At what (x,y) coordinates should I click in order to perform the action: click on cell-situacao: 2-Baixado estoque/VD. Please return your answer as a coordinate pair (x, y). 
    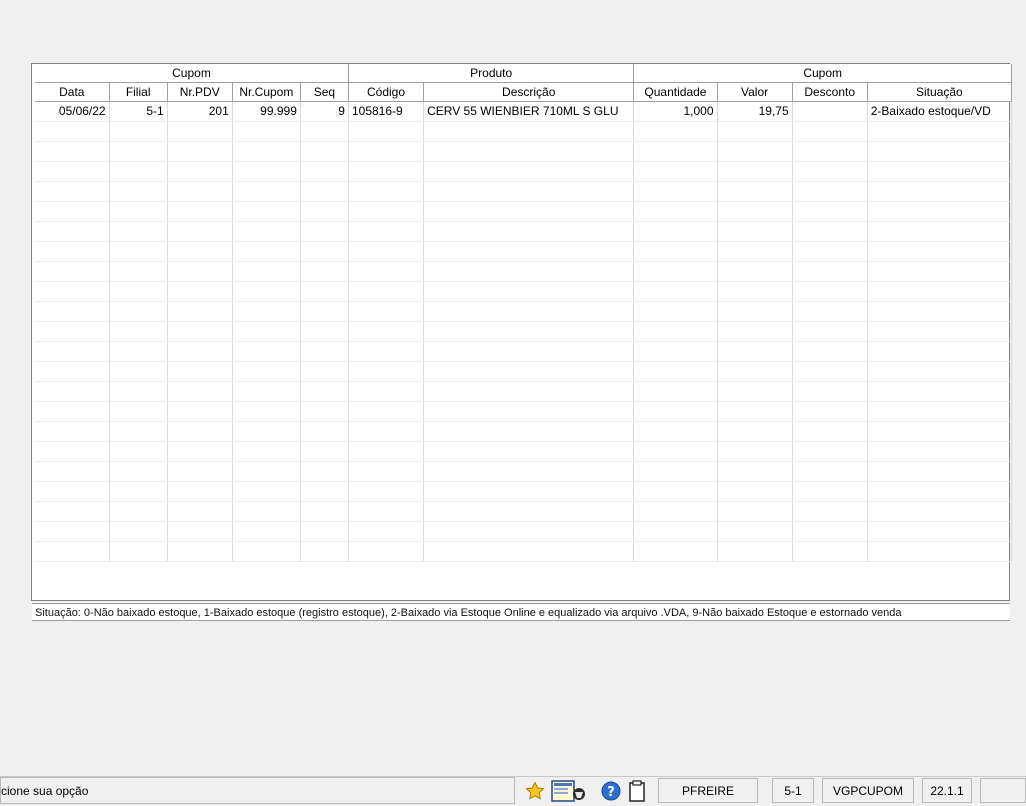
    Looking at the image, I should click on (940, 111).